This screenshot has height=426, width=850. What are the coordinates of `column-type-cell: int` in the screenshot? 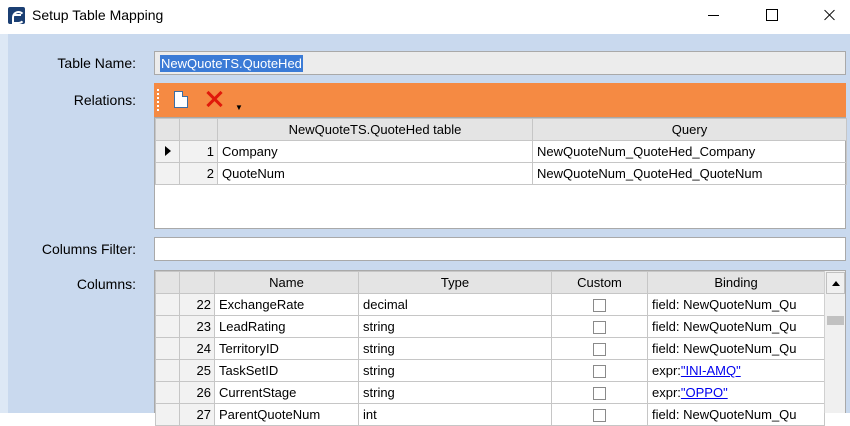 It's located at (455, 414).